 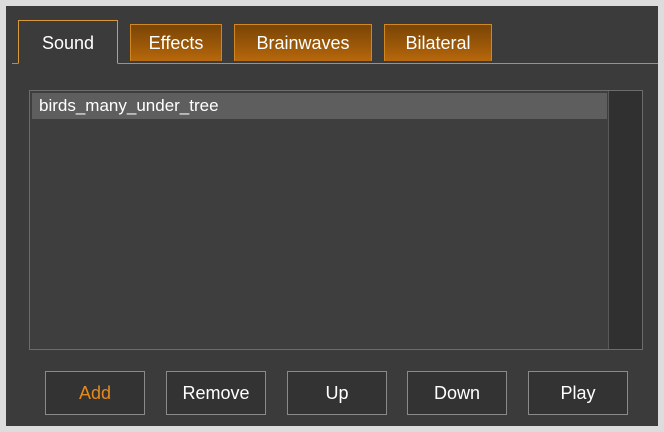 I want to click on up-button: Up, so click(x=337, y=393).